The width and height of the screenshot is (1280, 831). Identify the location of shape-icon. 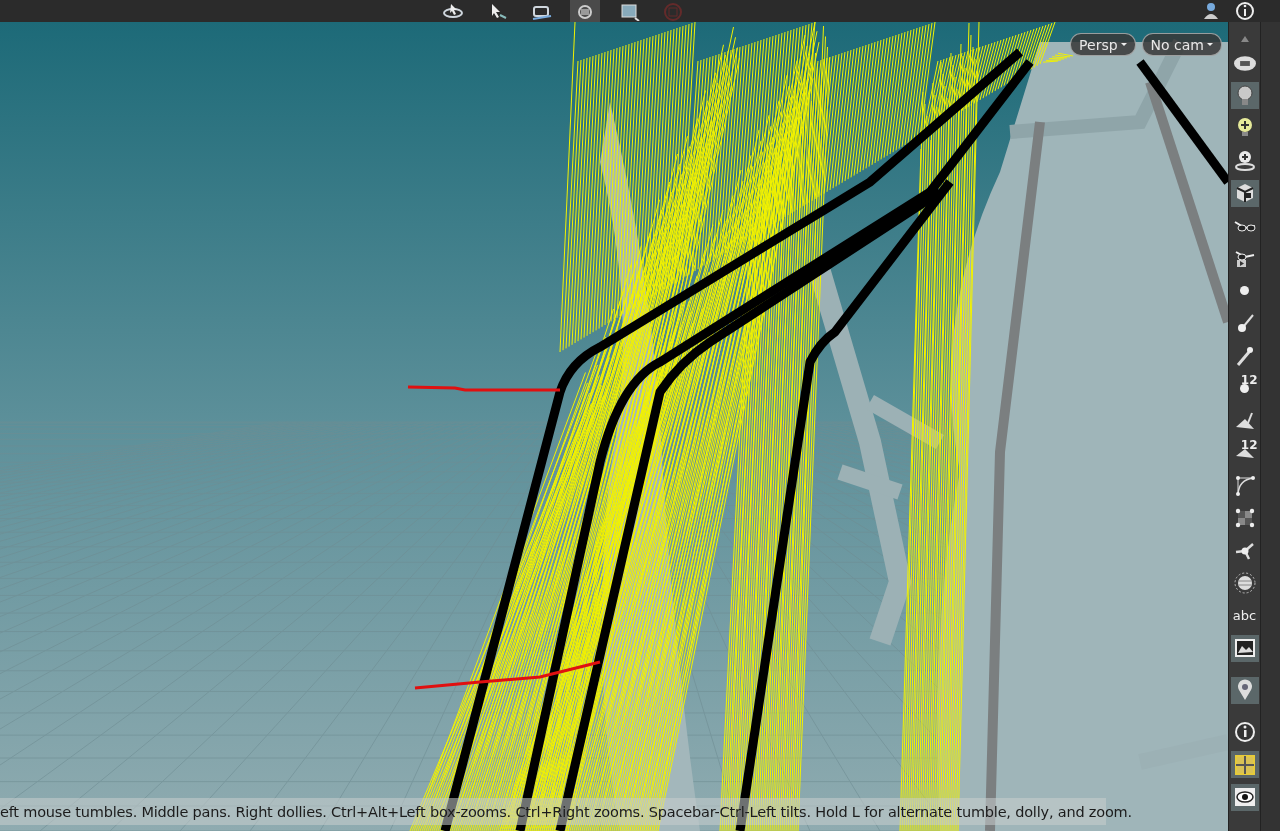
(1244, 453).